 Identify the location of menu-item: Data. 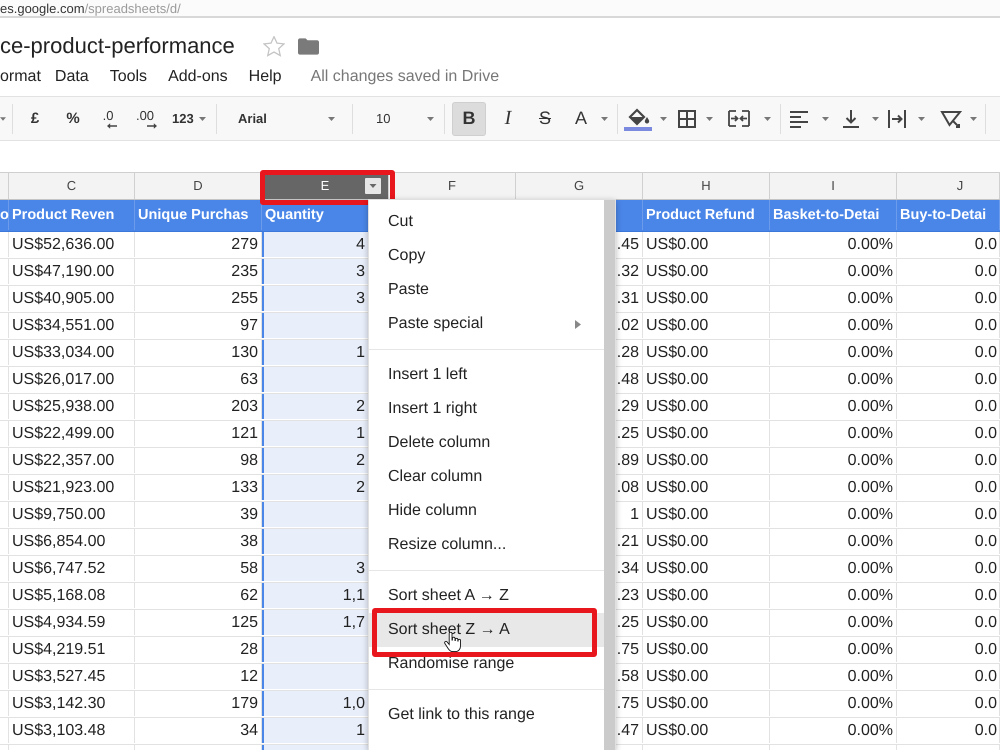
(71, 77).